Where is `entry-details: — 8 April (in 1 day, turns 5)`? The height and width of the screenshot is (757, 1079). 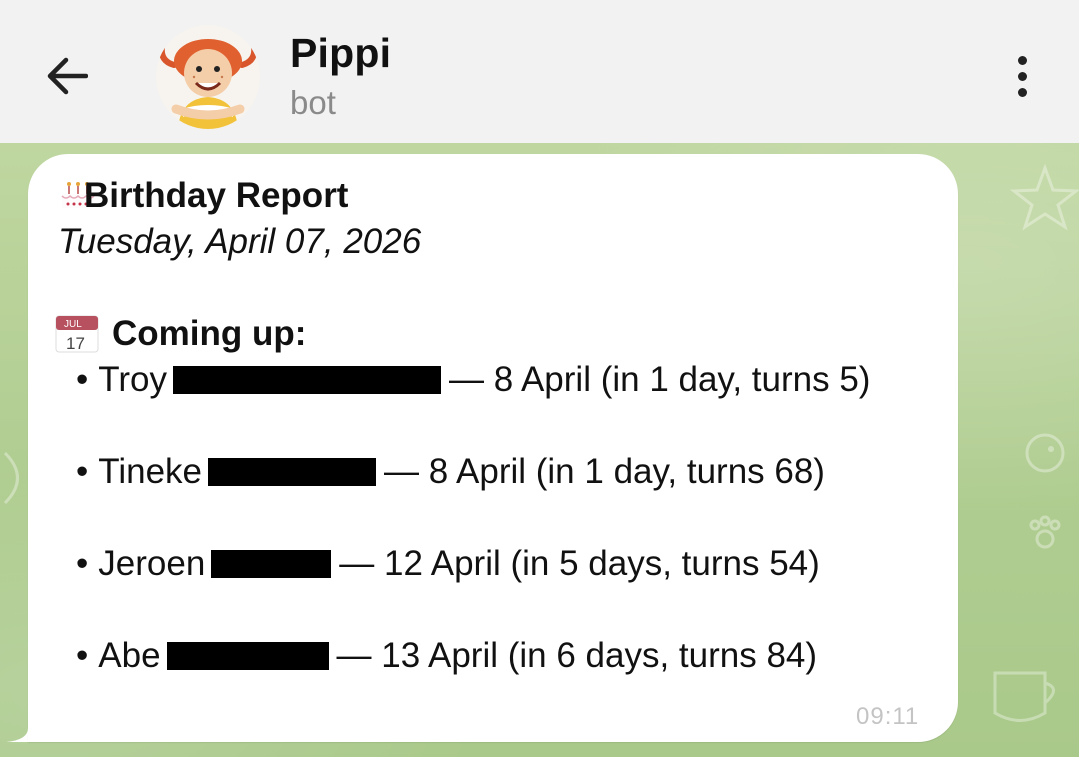 entry-details: — 8 April (in 1 day, turns 5) is located at coordinates (659, 379).